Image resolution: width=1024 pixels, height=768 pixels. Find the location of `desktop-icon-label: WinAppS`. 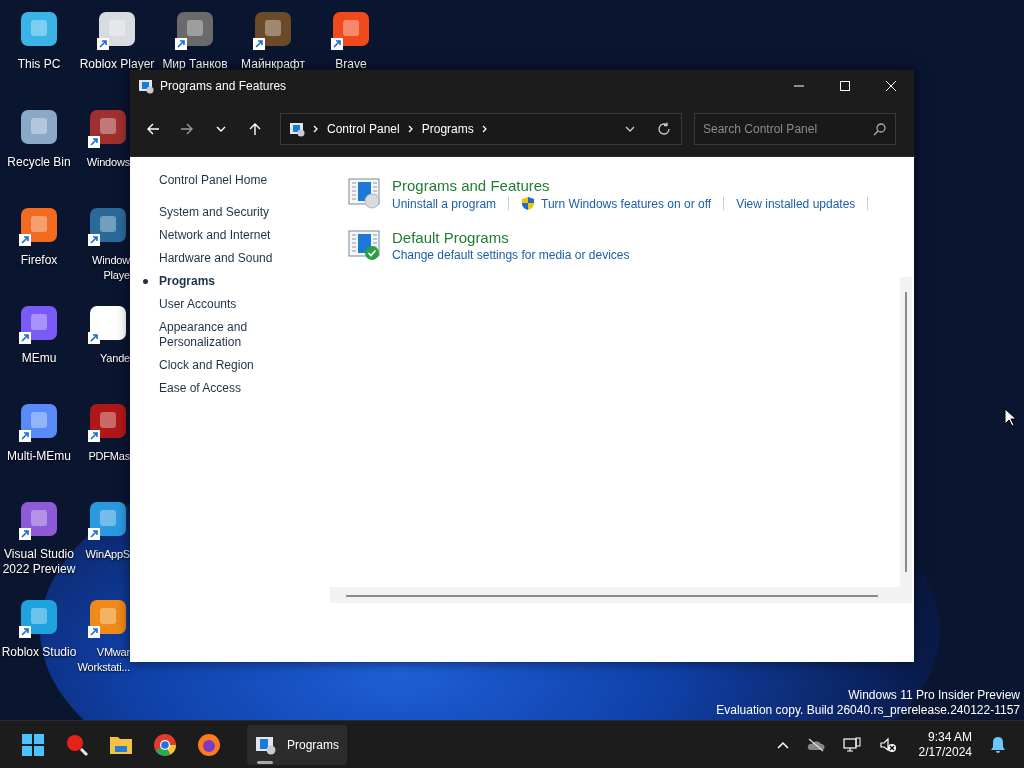

desktop-icon-label: WinAppS is located at coordinates (107, 554).